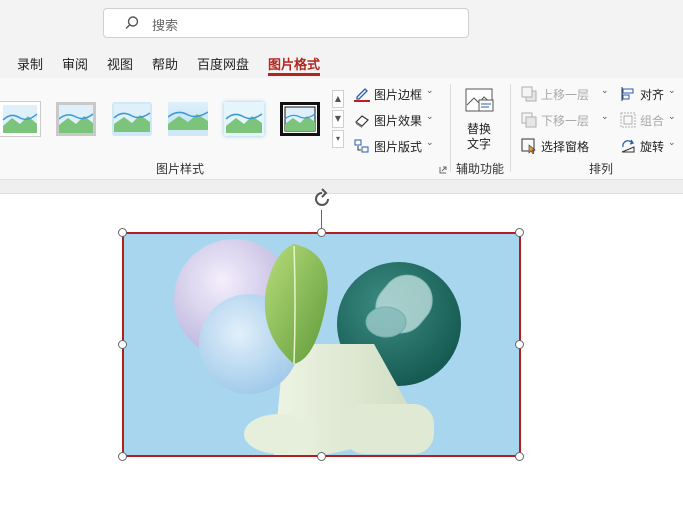 The image size is (683, 516). What do you see at coordinates (396, 120) in the screenshot?
I see `picture-effects-button: 图片效果 ⌄` at bounding box center [396, 120].